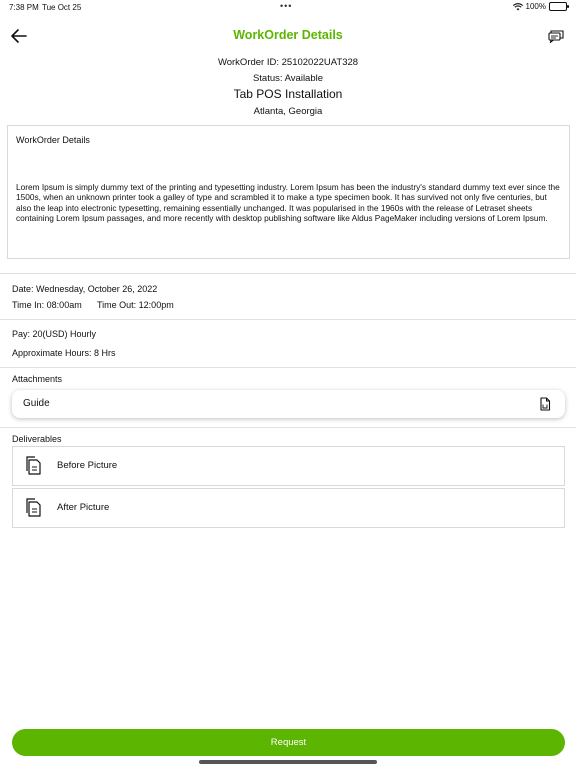 This screenshot has height=768, width=576. I want to click on schedule-time-out: Time Out: 12:00pm, so click(135, 305).